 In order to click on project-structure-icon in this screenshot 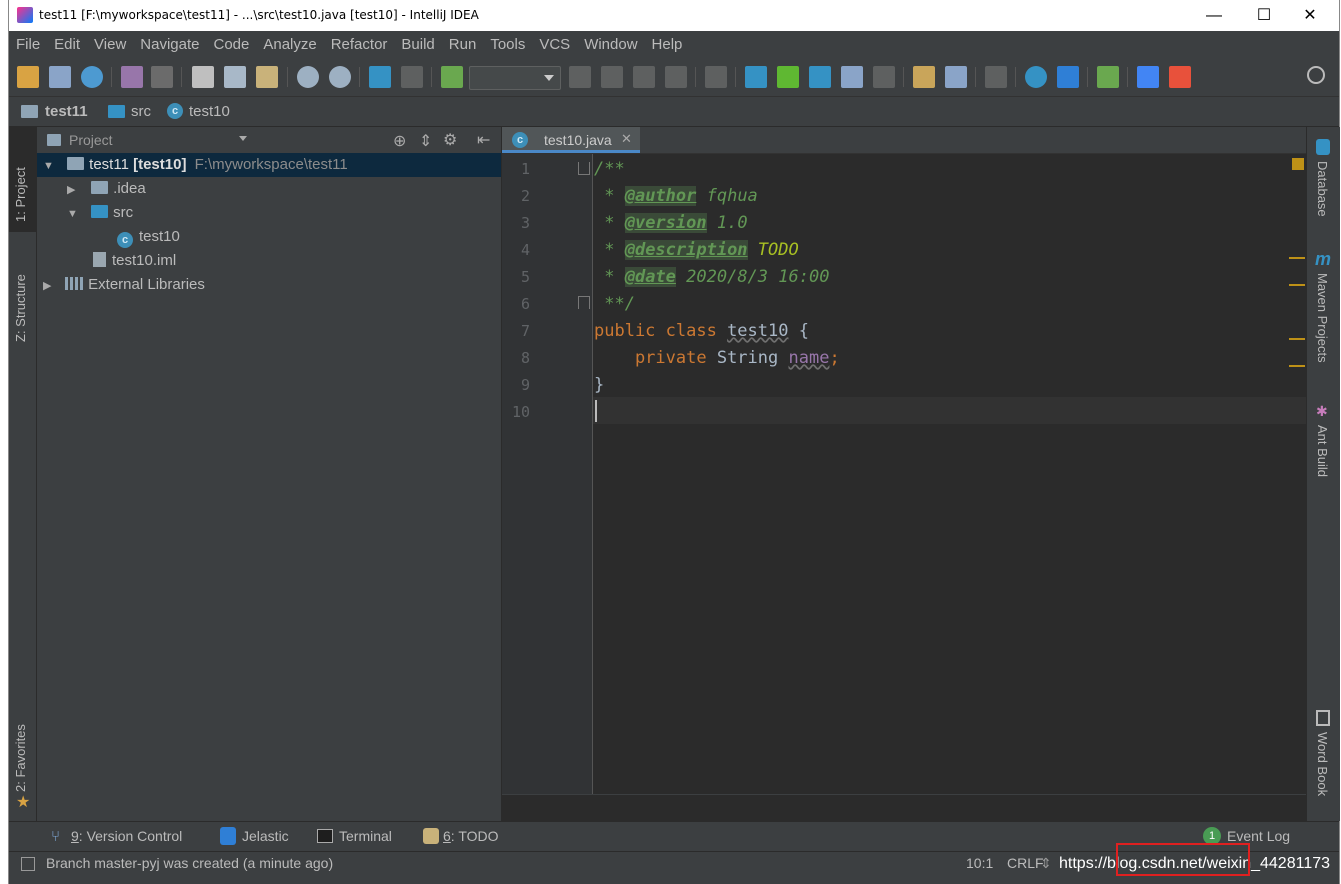, I will do `click(956, 77)`.